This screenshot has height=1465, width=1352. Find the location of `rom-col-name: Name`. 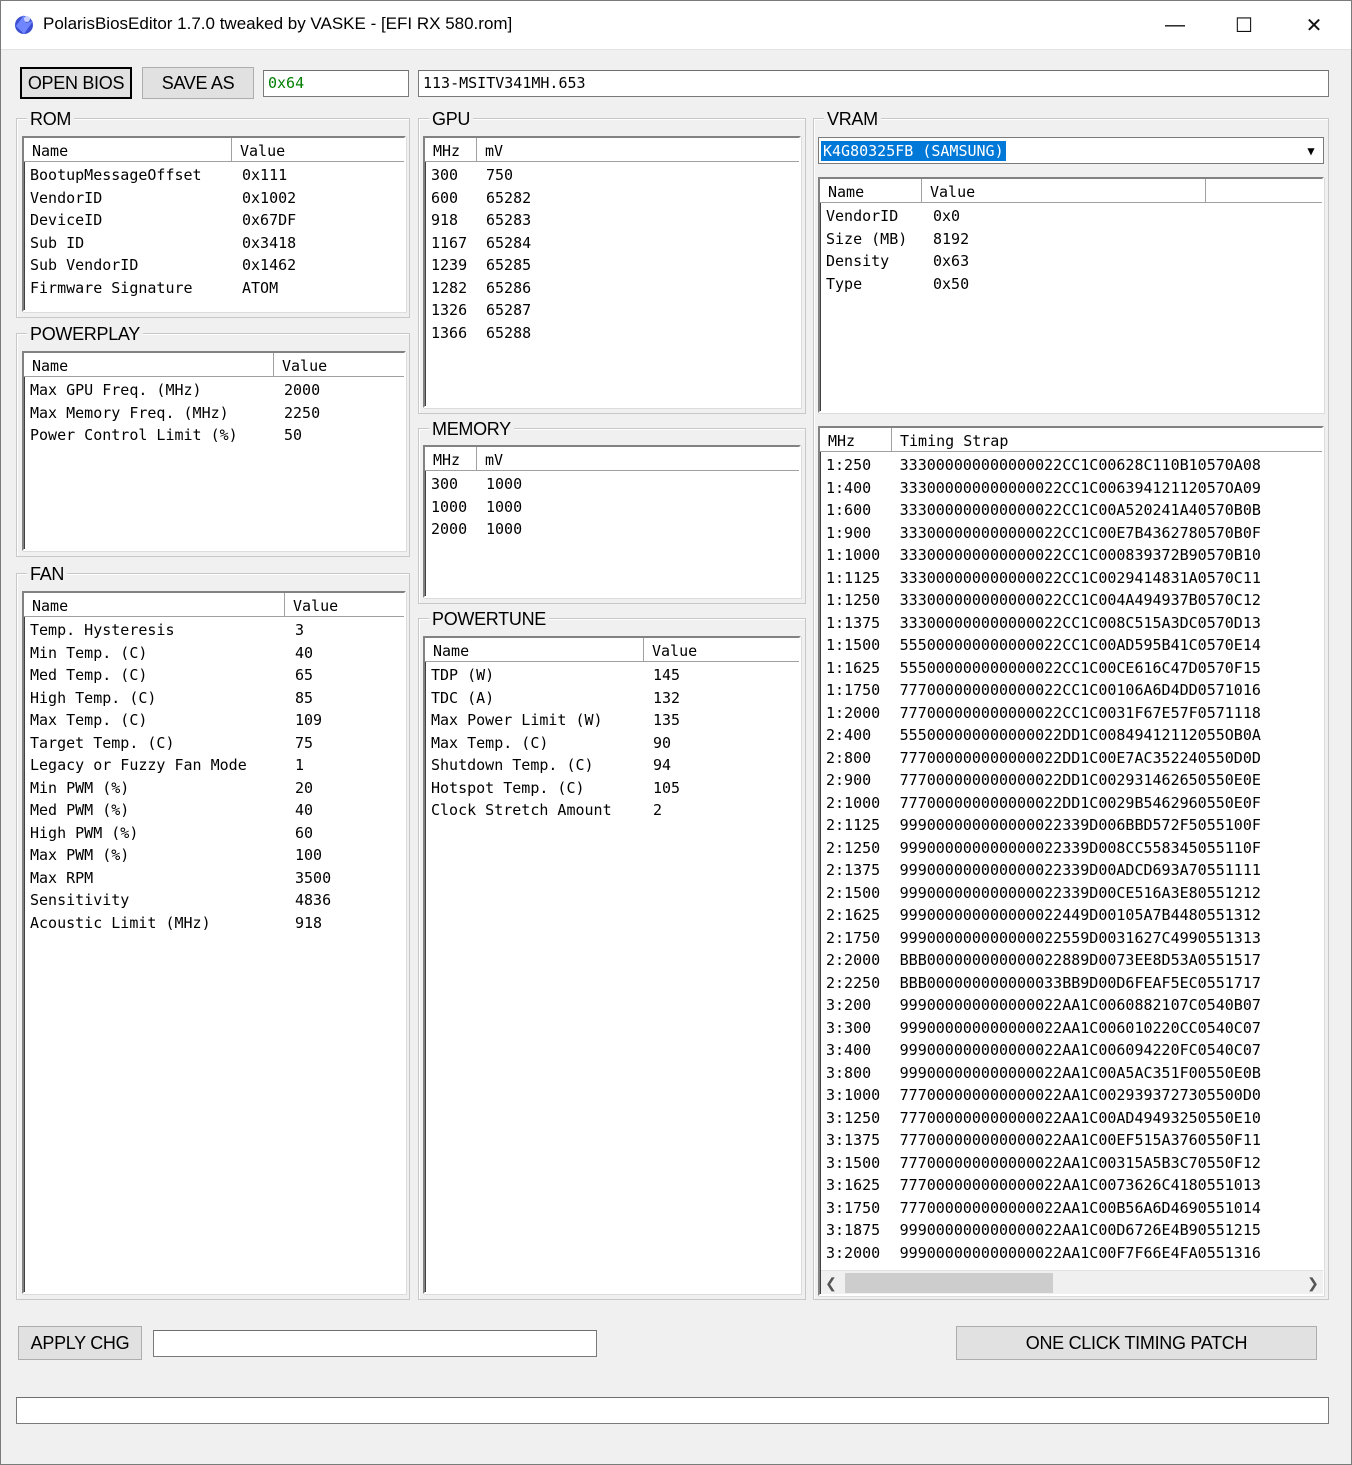

rom-col-name: Name is located at coordinates (128, 150).